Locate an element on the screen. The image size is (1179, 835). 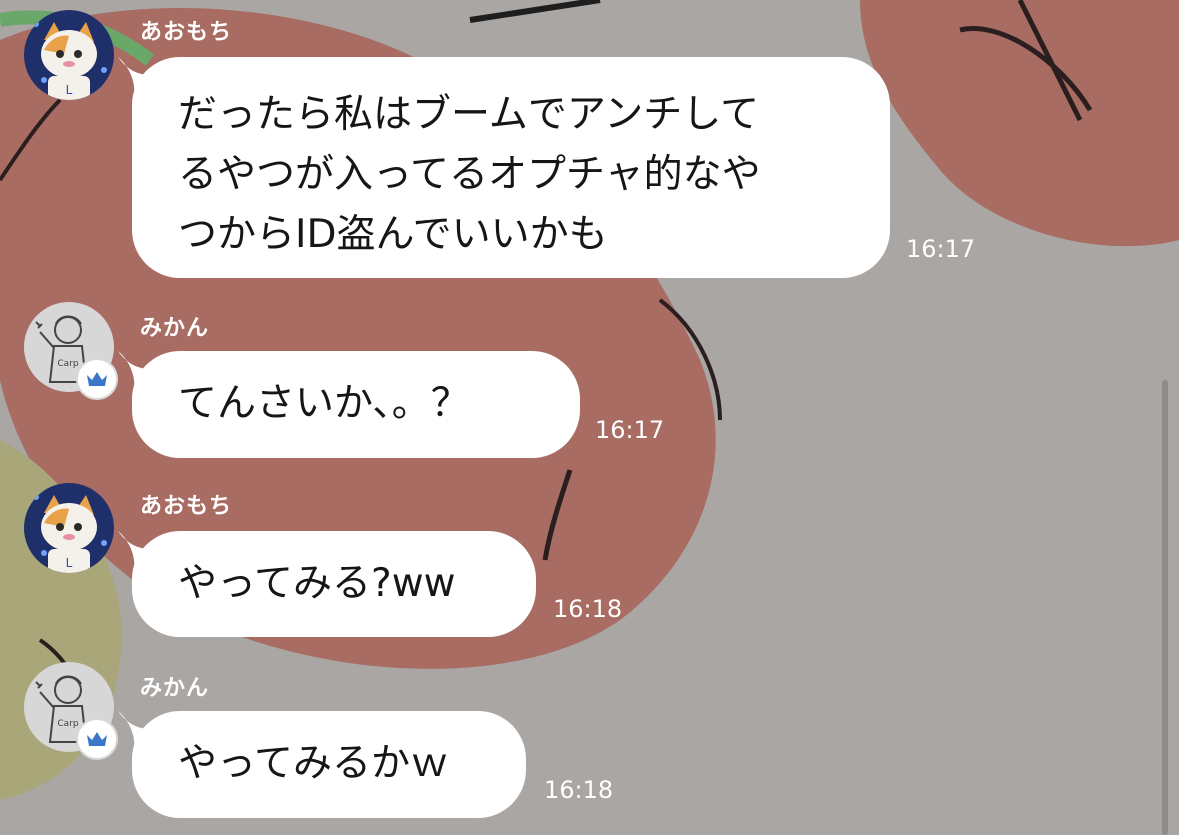
message-line: てんさいか、。？ is located at coordinates (324, 403).